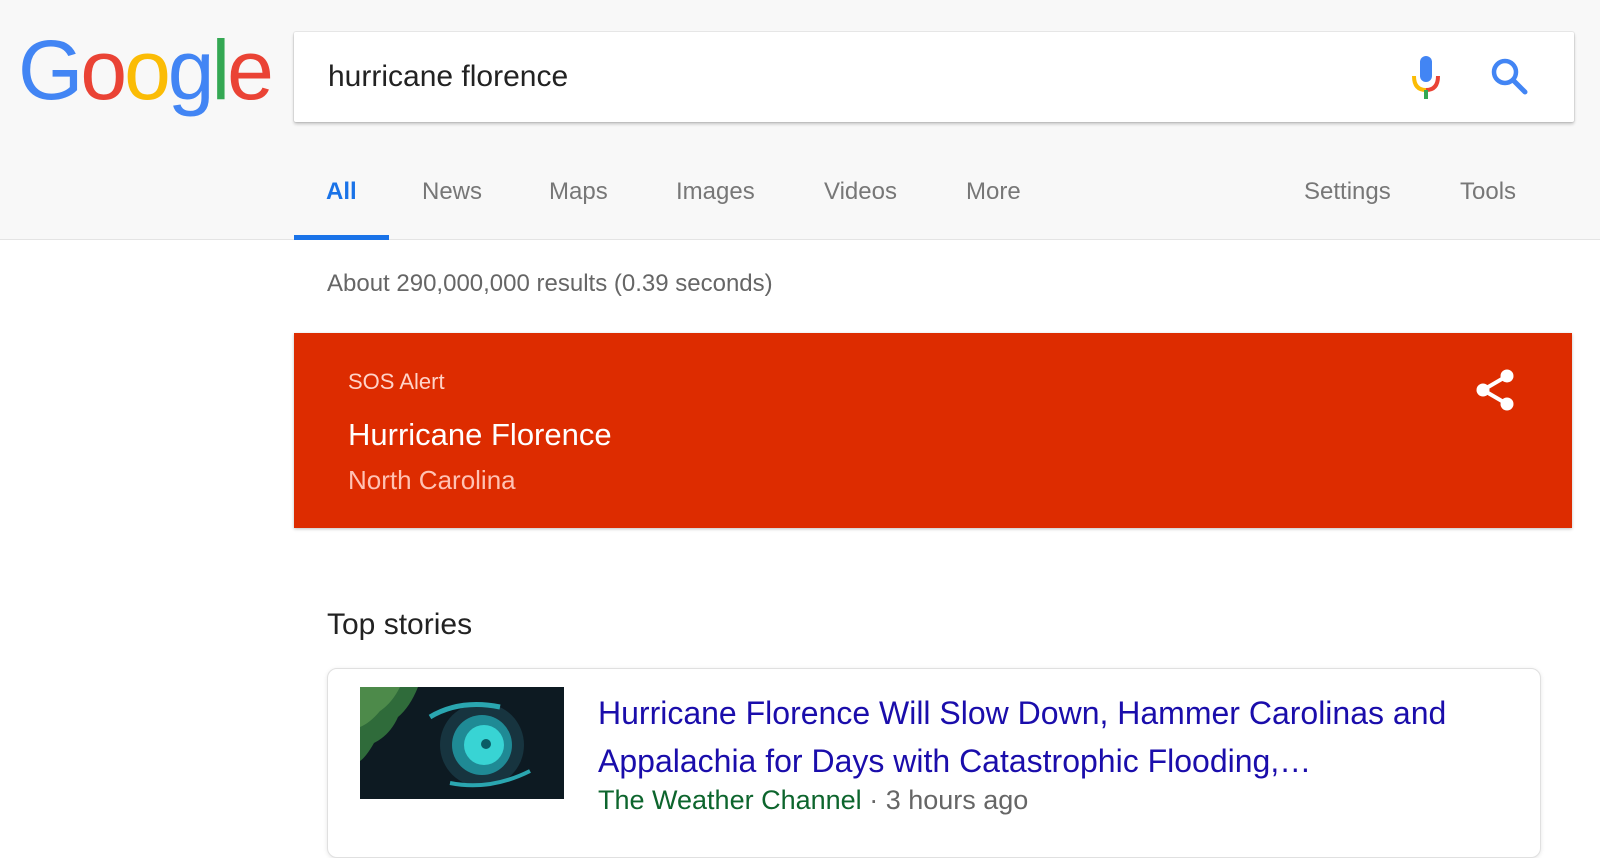  What do you see at coordinates (400, 624) in the screenshot?
I see `top-stories-heading: Top stories` at bounding box center [400, 624].